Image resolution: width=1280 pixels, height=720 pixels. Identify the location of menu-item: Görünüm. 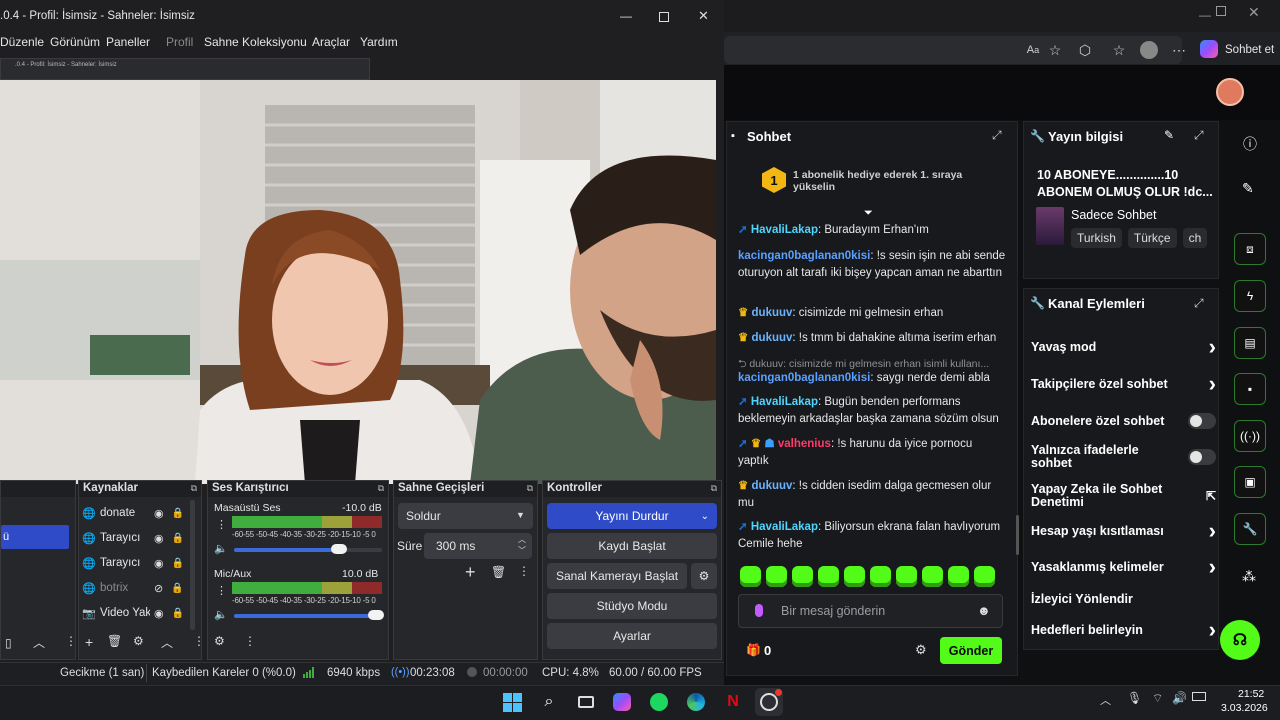
(75, 42).